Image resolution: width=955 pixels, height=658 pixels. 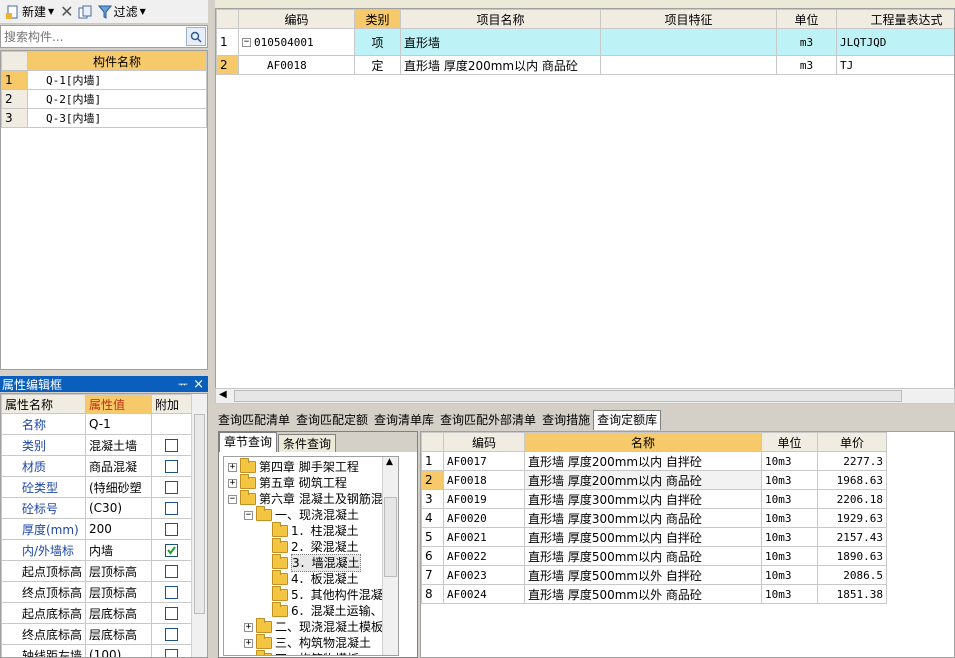 What do you see at coordinates (118, 508) in the screenshot?
I see `property-value: (C30)` at bounding box center [118, 508].